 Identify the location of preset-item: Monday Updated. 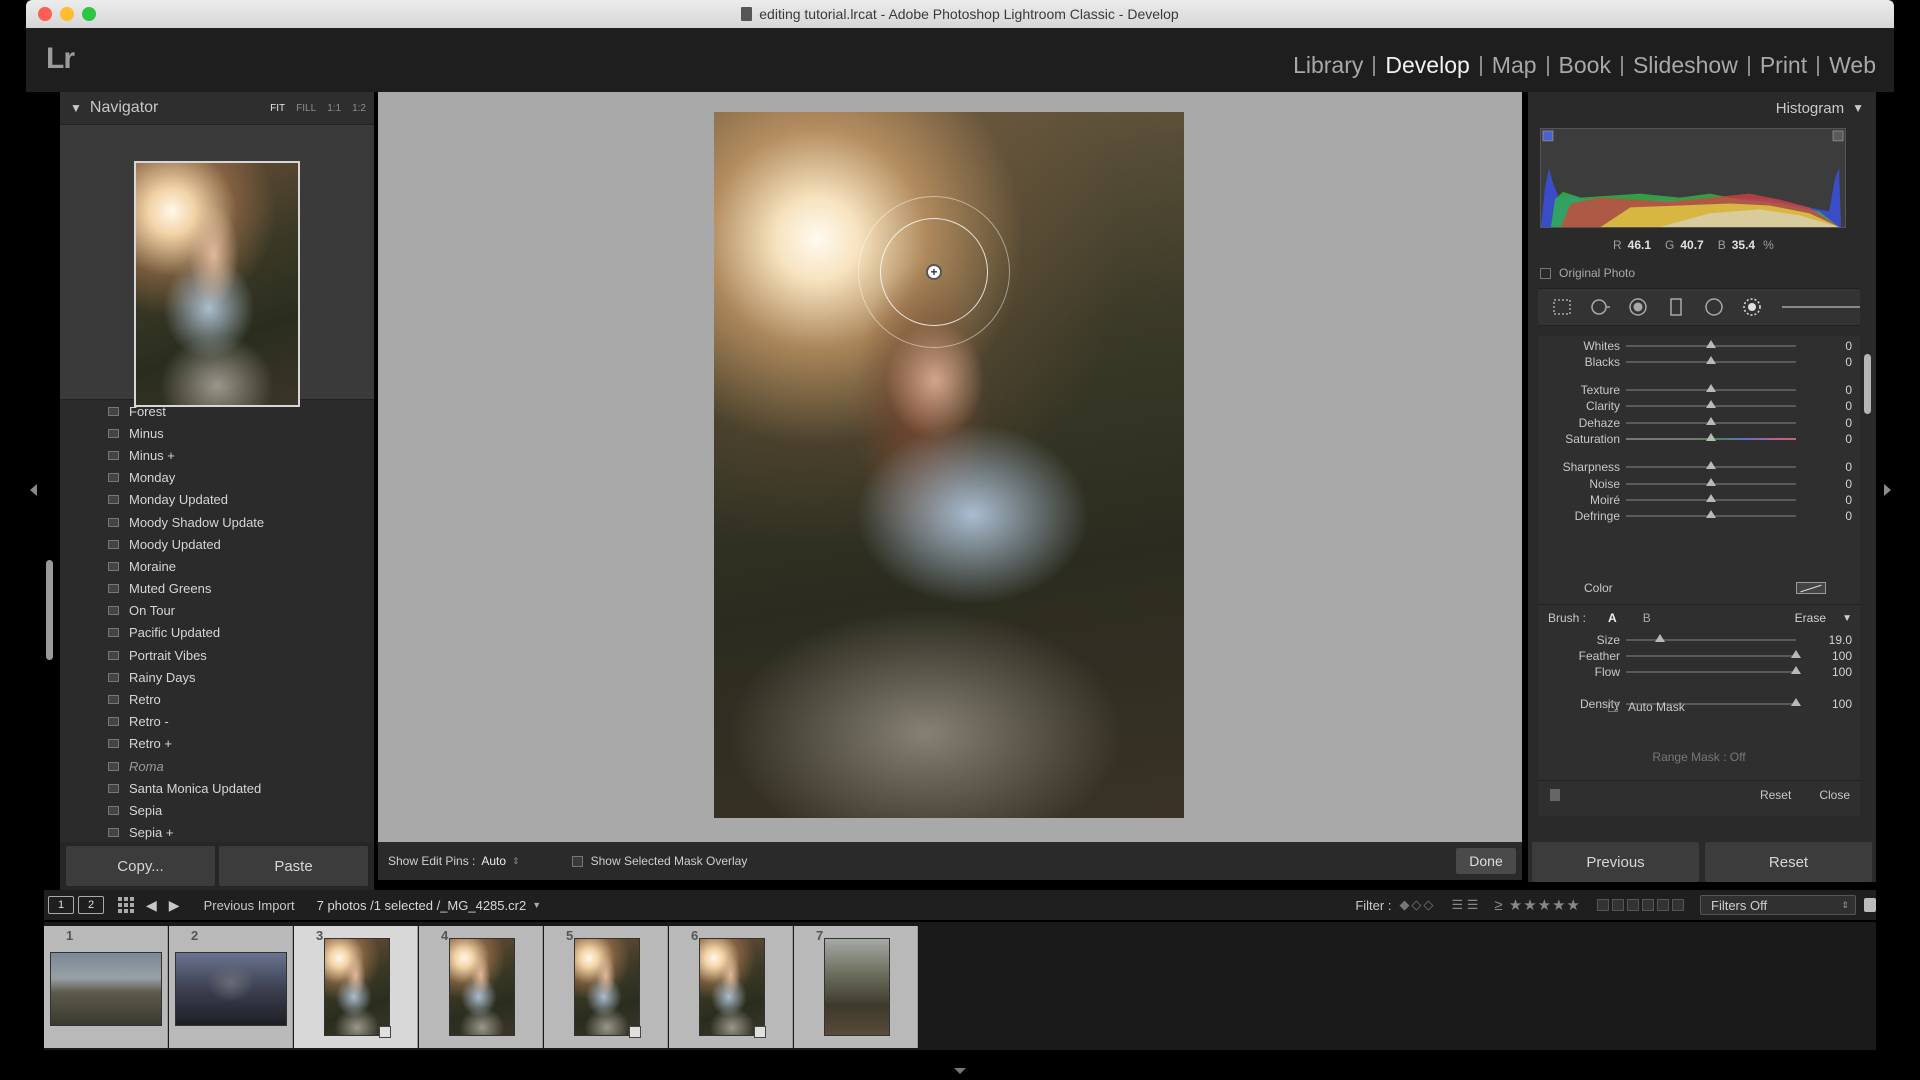
(241, 500).